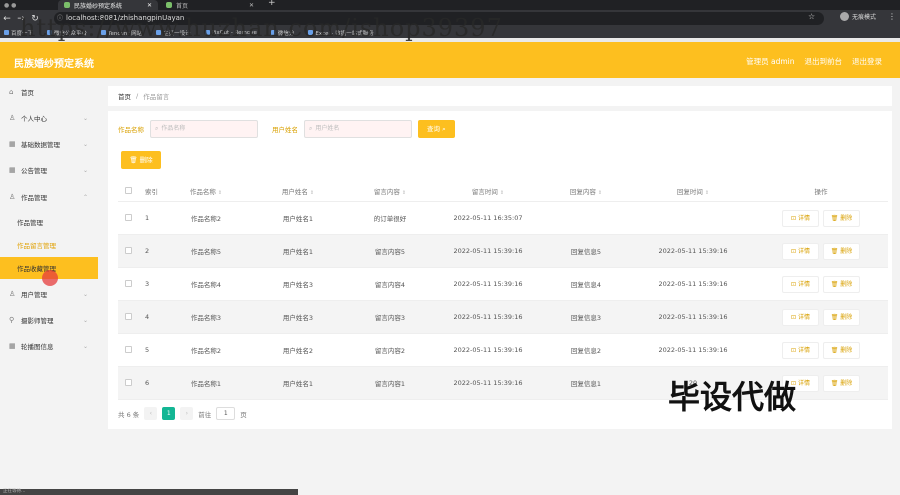 The width and height of the screenshot is (900, 495). I want to click on browser-tab: 首页 ✕, so click(210, 5).